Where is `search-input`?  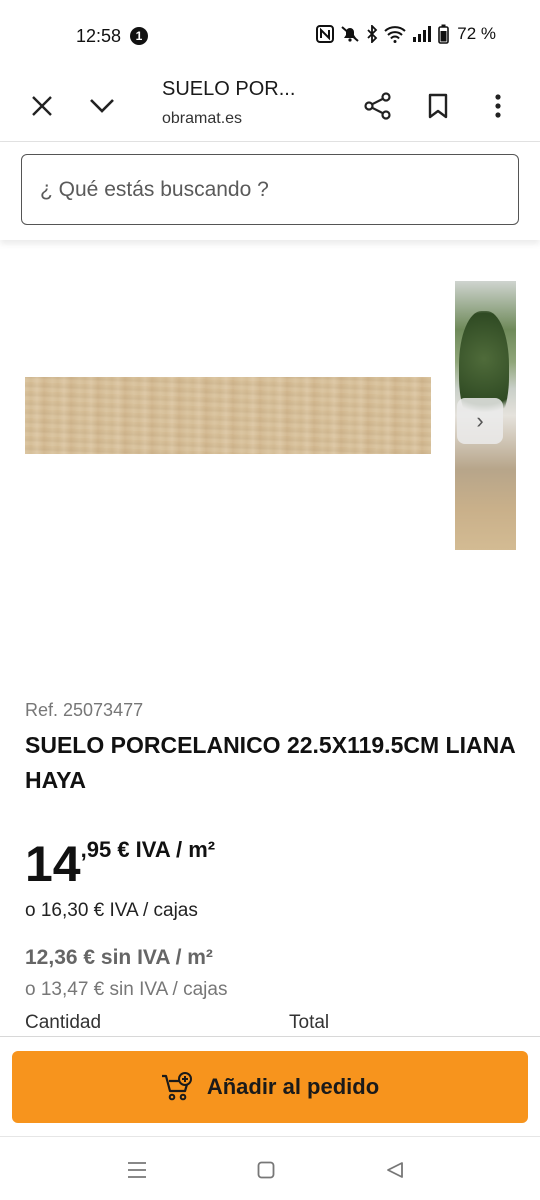 search-input is located at coordinates (270, 189).